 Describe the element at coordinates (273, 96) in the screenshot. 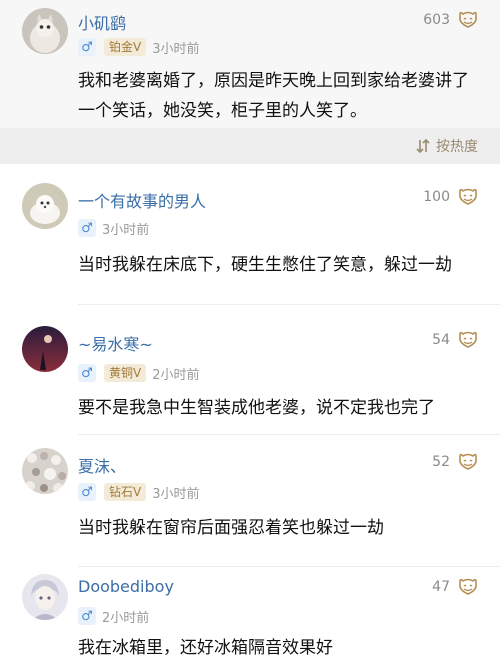

I see `post-text: 我和老婆离婚了，原因是昨天晚上回到家给老婆讲了一个笑话，她没笑，柜子里的人笑了。` at that location.